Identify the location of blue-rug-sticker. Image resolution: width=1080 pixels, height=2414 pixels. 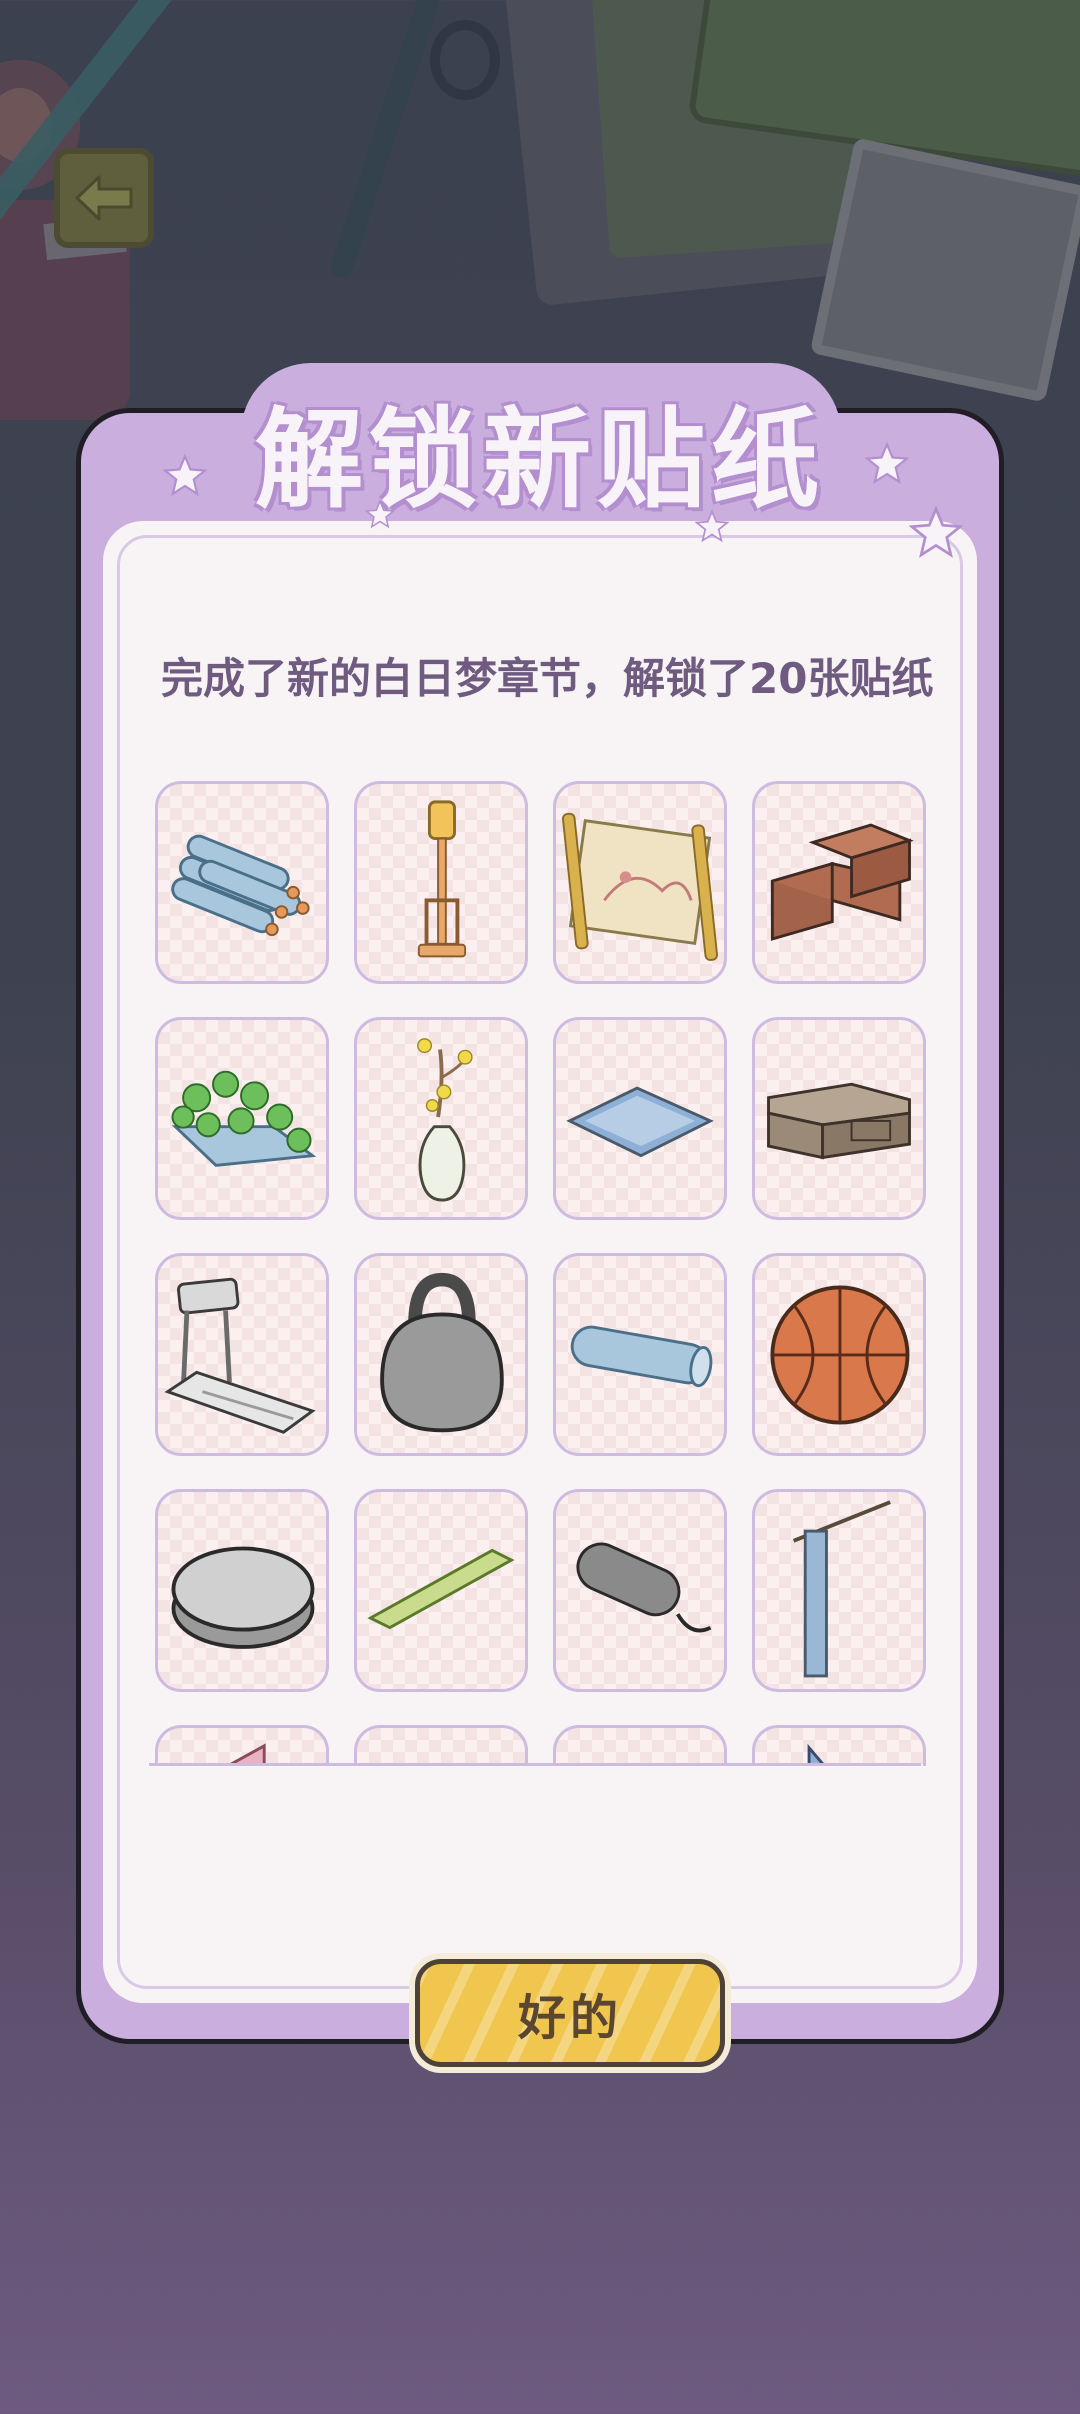
(640, 1118).